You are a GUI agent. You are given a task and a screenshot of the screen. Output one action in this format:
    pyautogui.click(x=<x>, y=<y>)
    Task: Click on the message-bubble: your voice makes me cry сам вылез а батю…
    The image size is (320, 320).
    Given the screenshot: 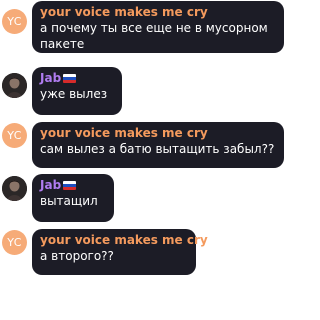 What is the action you would take?
    pyautogui.click(x=158, y=145)
    